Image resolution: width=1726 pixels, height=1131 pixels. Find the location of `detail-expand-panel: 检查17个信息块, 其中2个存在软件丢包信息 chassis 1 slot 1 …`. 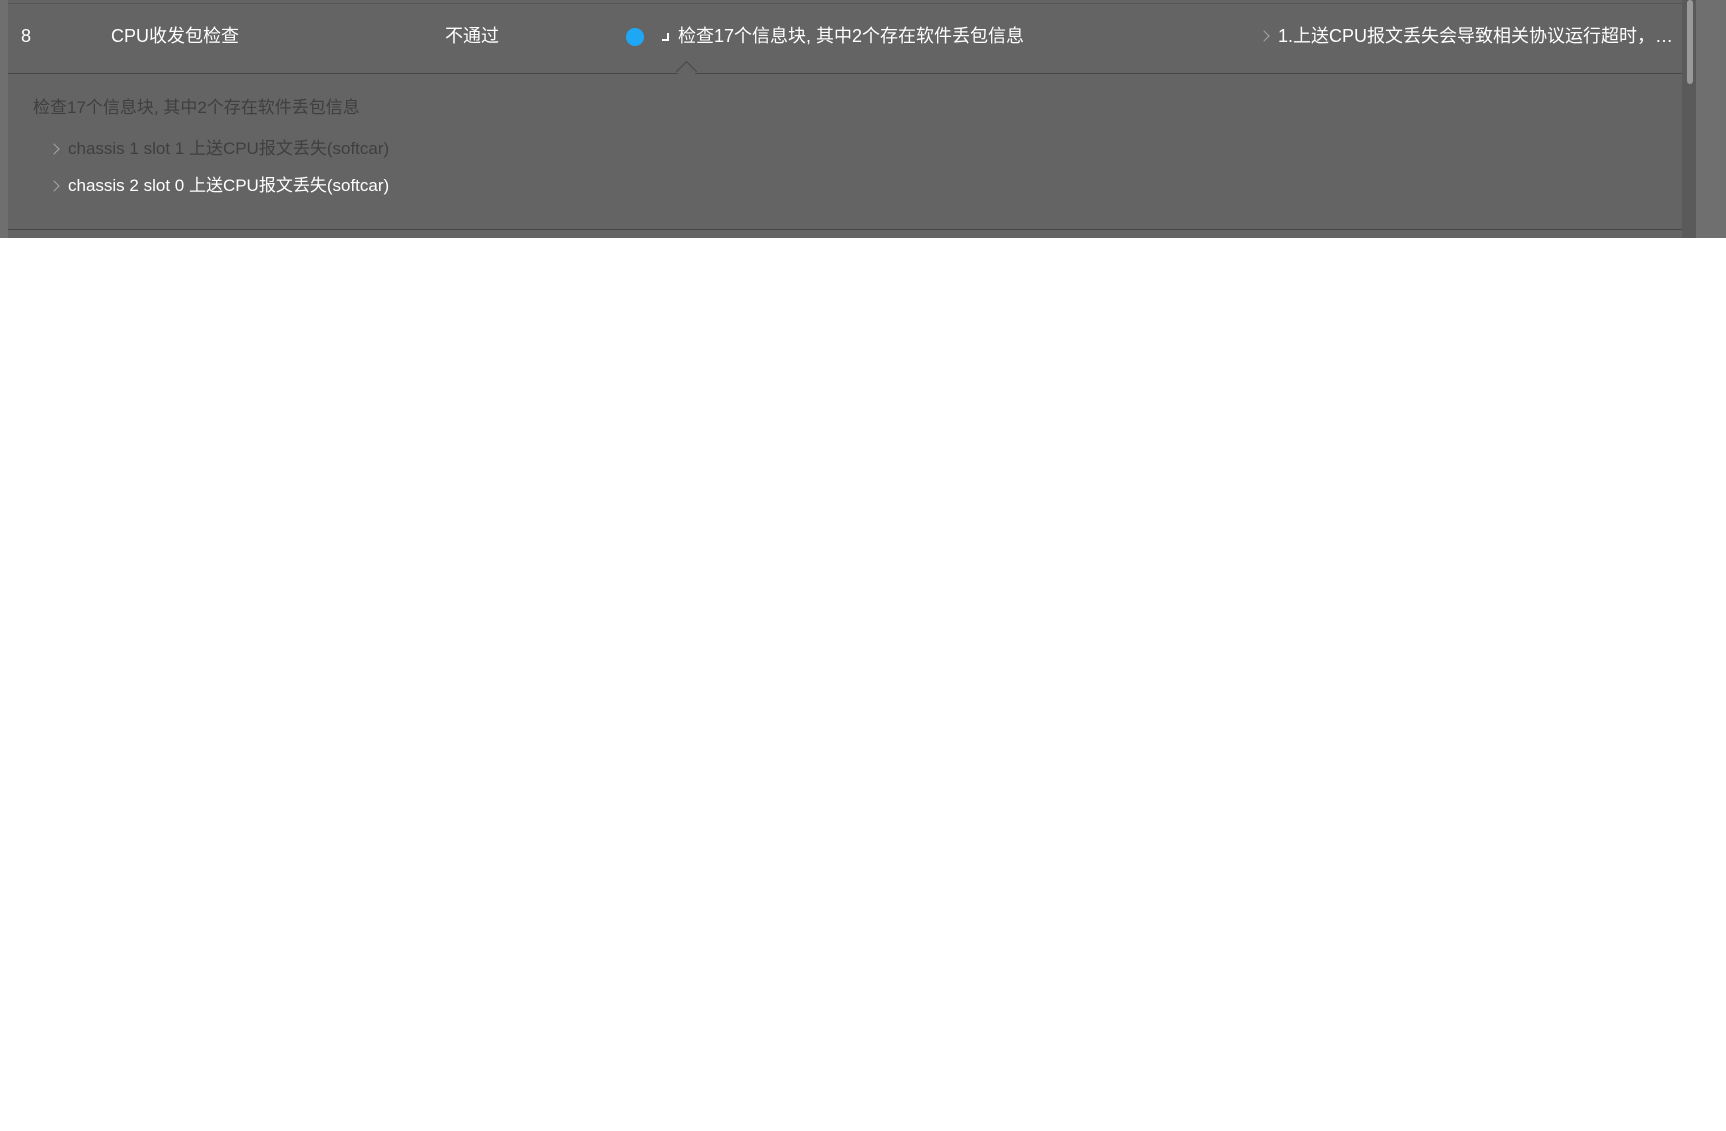

detail-expand-panel: 检查17个信息块, 其中2个存在软件丢包信息 chassis 1 slot 1 … is located at coordinates (845, 152).